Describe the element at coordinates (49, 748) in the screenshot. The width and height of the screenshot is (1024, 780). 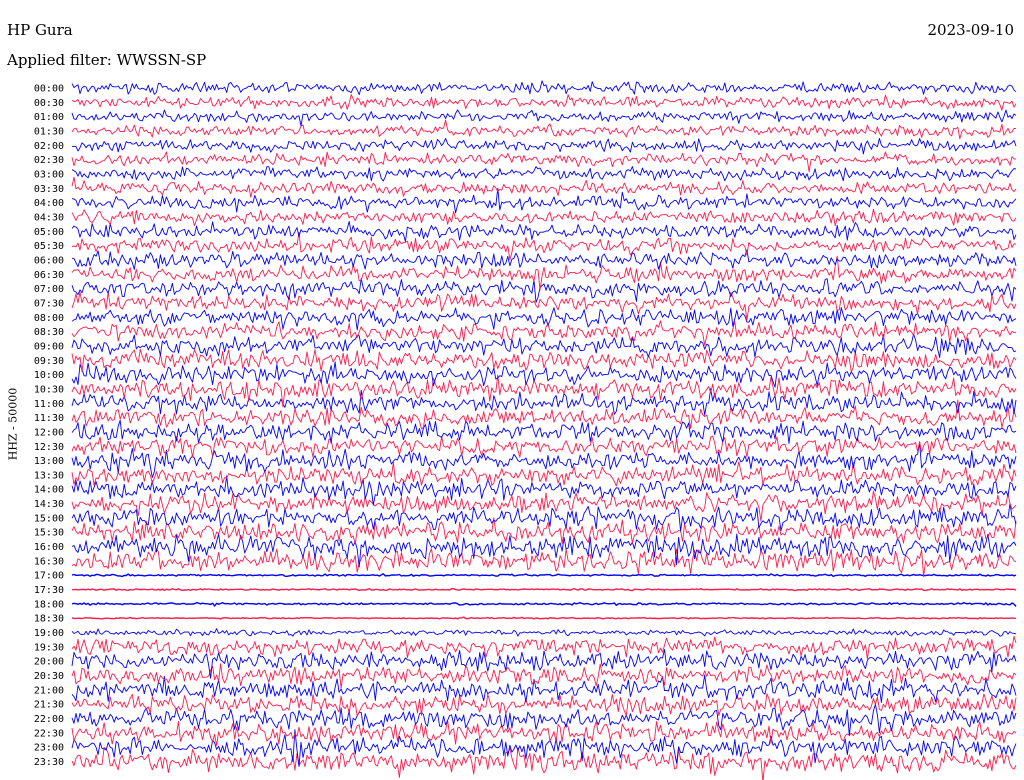
I see `time-tick-label: 23:00` at that location.